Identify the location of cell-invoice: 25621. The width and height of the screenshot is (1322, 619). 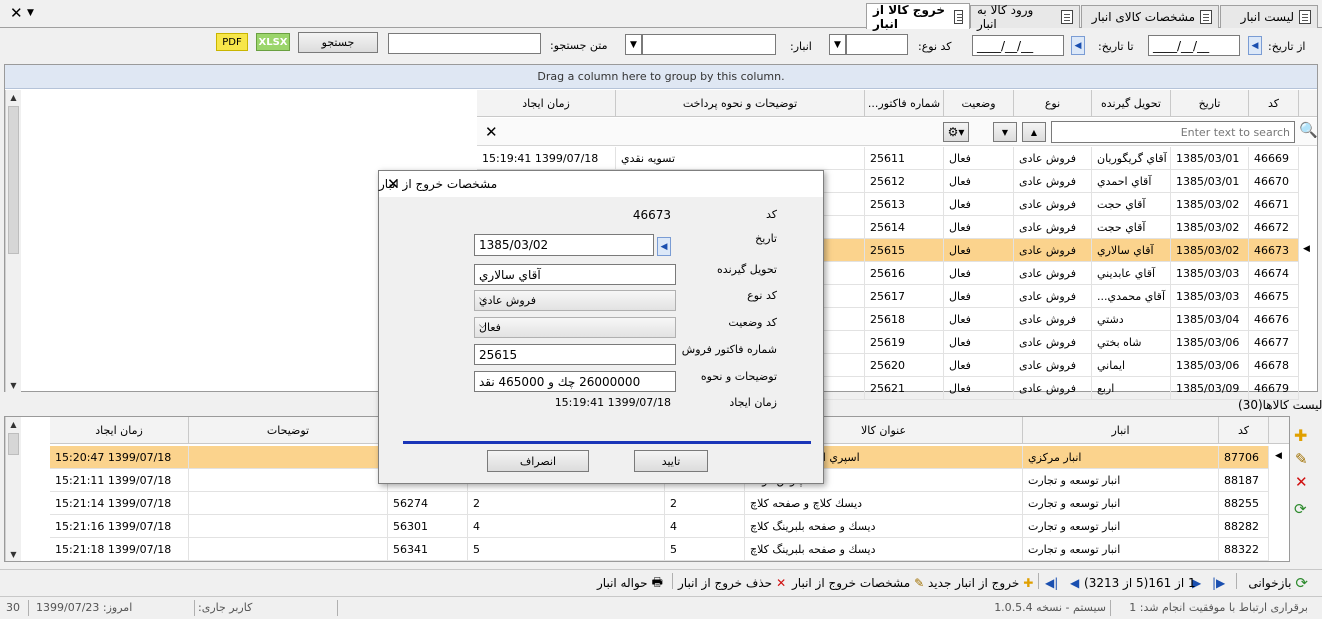
(904, 388).